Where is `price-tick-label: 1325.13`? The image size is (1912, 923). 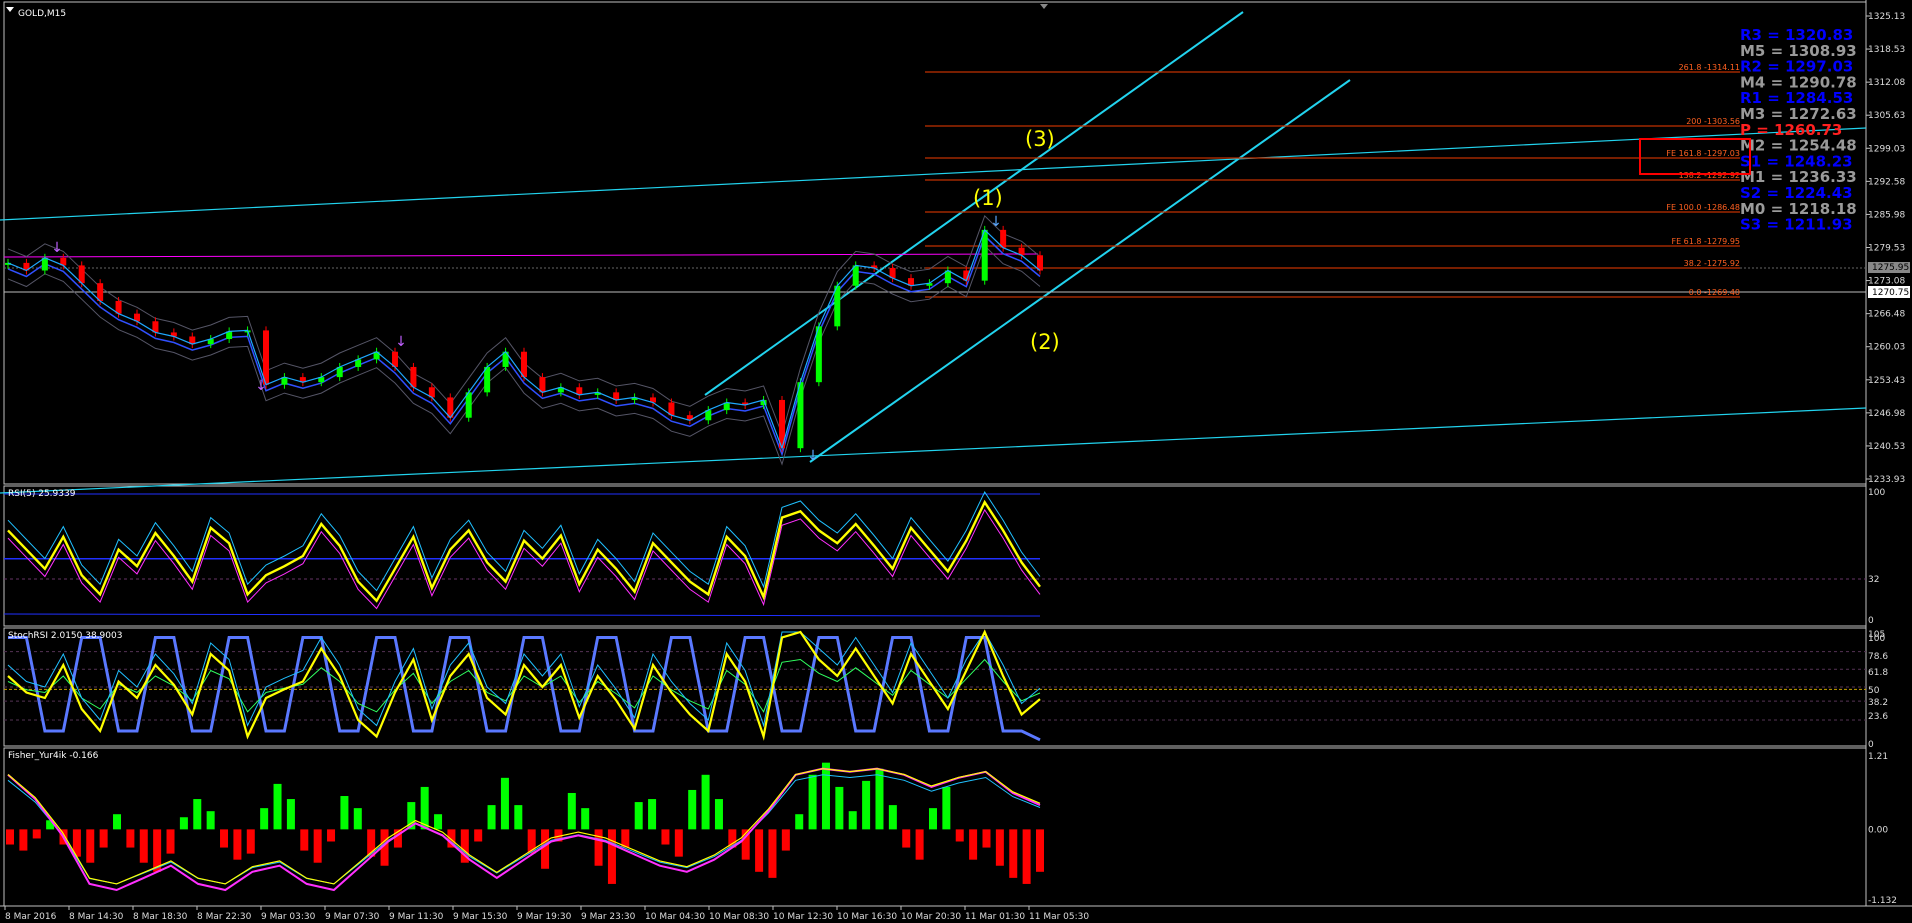
price-tick-label: 1325.13 is located at coordinates (1886, 17).